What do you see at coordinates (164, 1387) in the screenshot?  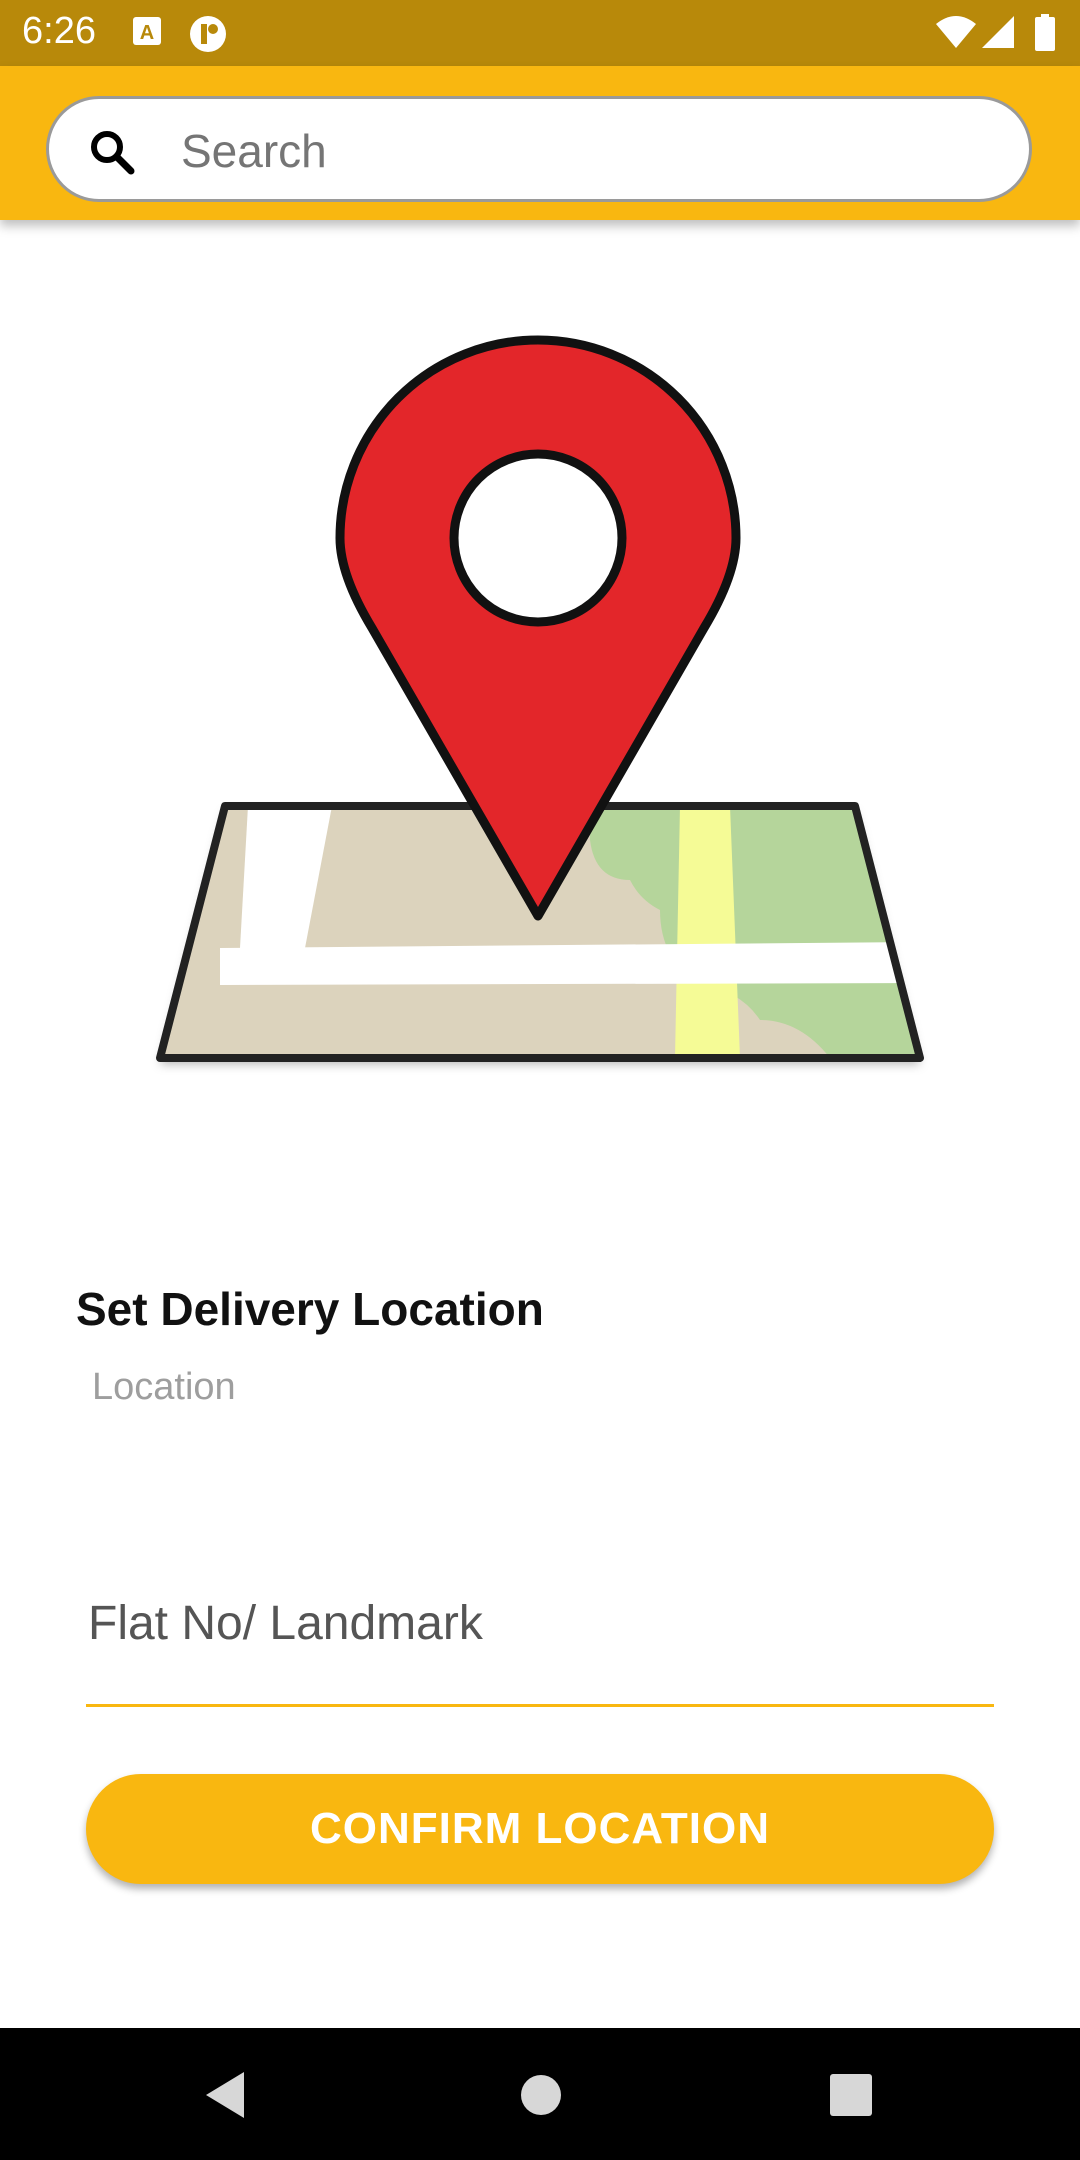 I see `location-text: Location` at bounding box center [164, 1387].